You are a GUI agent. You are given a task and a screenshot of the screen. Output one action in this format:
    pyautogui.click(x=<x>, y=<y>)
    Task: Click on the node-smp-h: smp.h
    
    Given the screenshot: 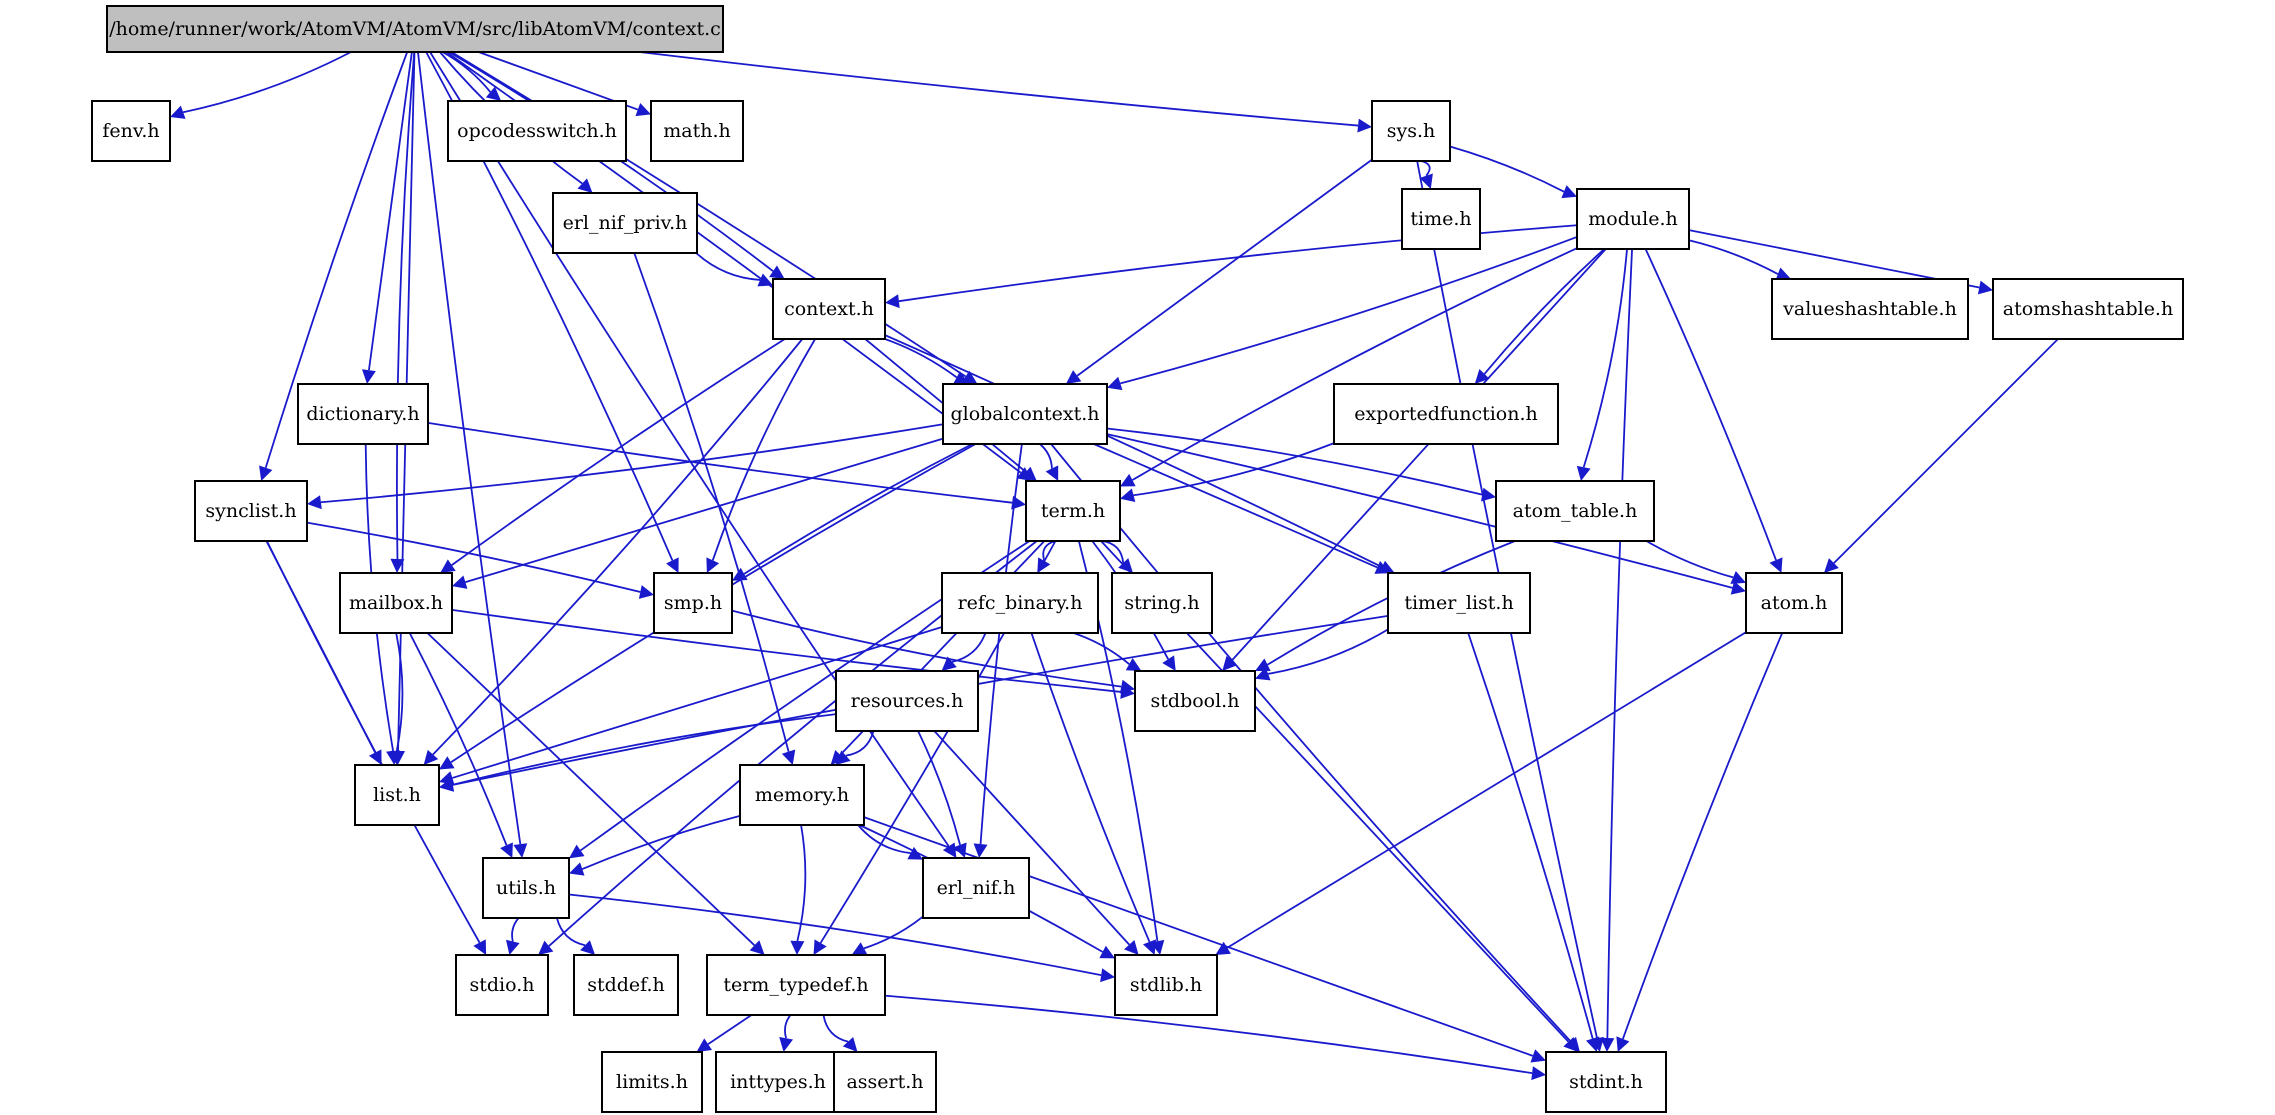 What is the action you would take?
    pyautogui.click(x=693, y=603)
    